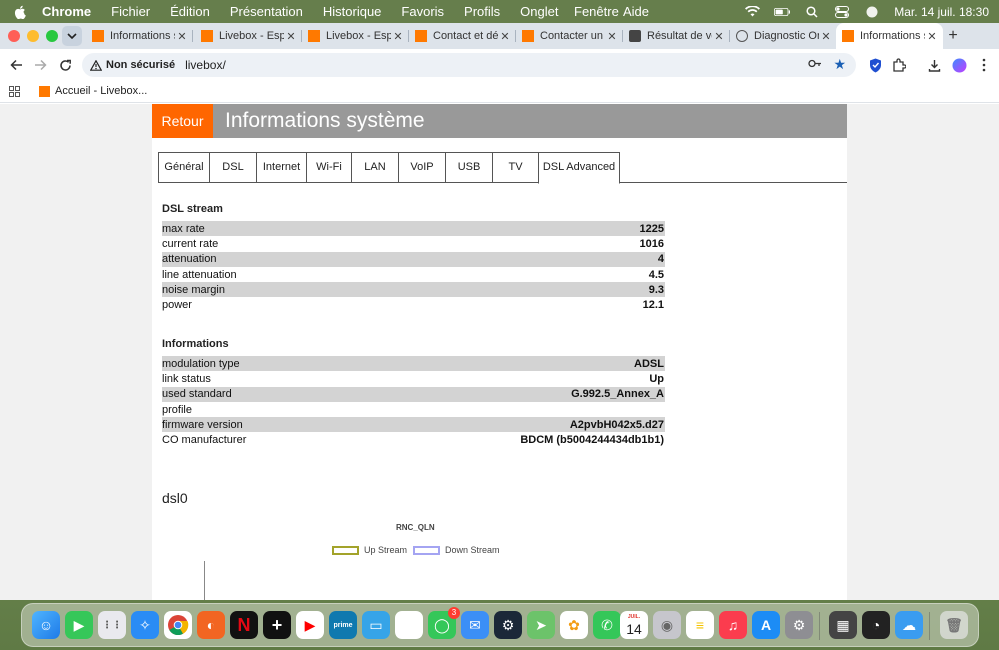 This screenshot has height=650, width=999. What do you see at coordinates (815, 65) in the screenshot?
I see `password-key-icon` at bounding box center [815, 65].